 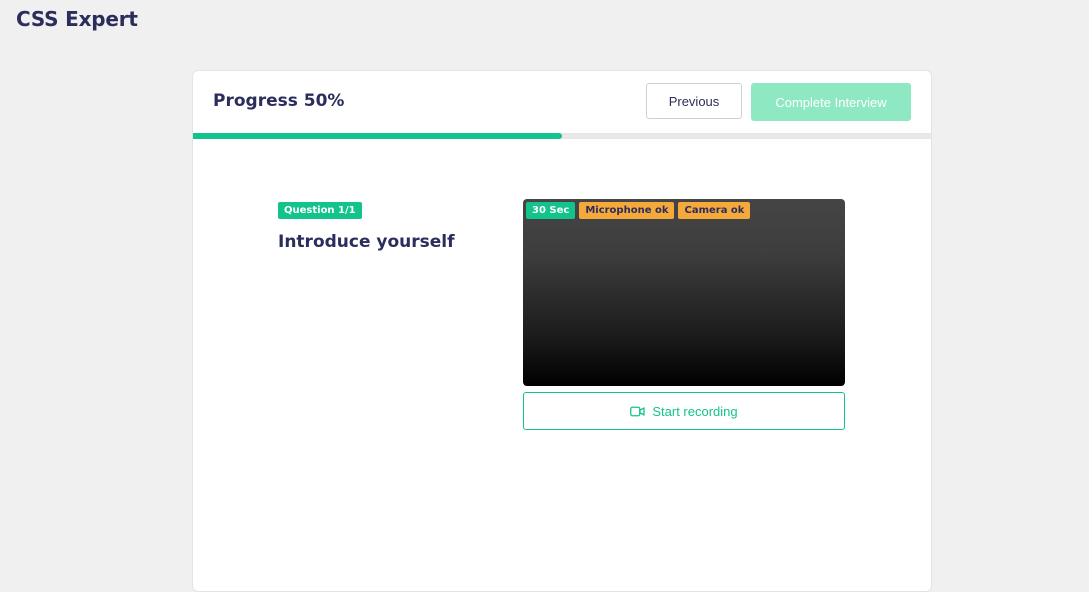 I want to click on previous-button: Previous, so click(x=694, y=101).